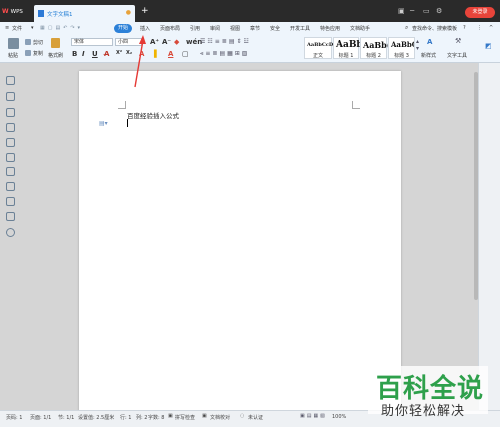 Image resolution: width=500 pixels, height=427 pixels. What do you see at coordinates (457, 55) in the screenshot?
I see `text-tools-button: 文字工具` at bounding box center [457, 55].